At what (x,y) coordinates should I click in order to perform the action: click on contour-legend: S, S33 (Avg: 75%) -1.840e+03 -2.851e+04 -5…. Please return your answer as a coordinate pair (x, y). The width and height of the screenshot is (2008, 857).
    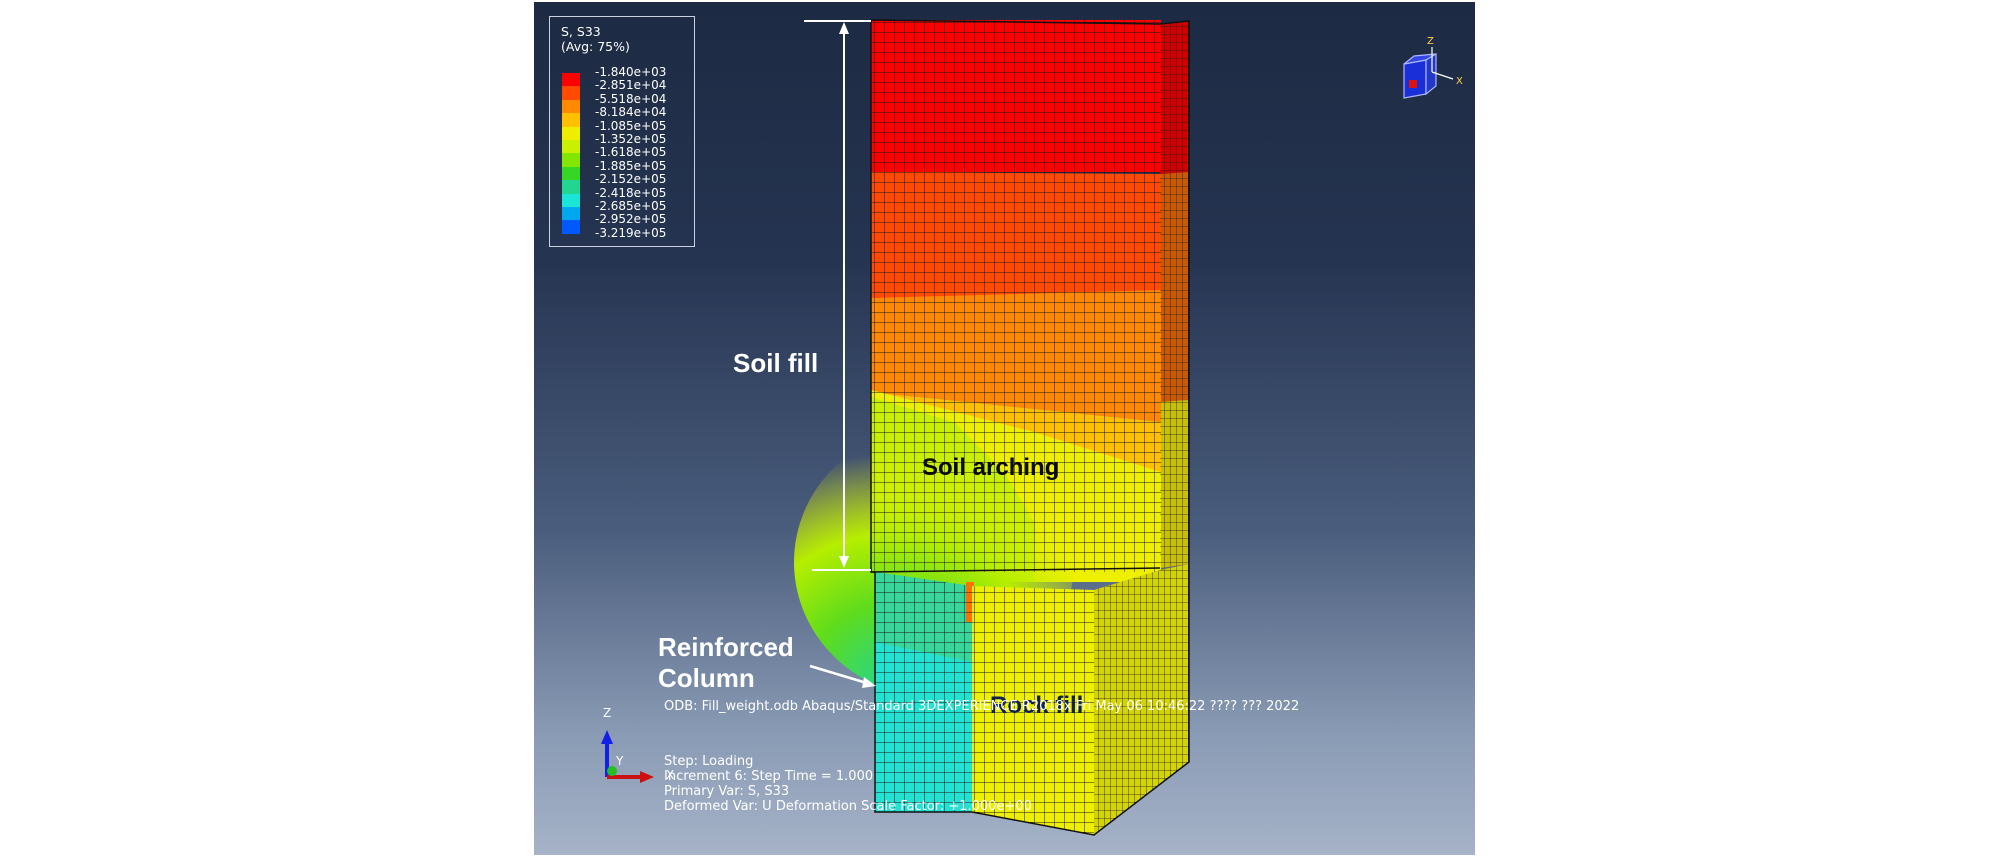
    Looking at the image, I should click on (622, 131).